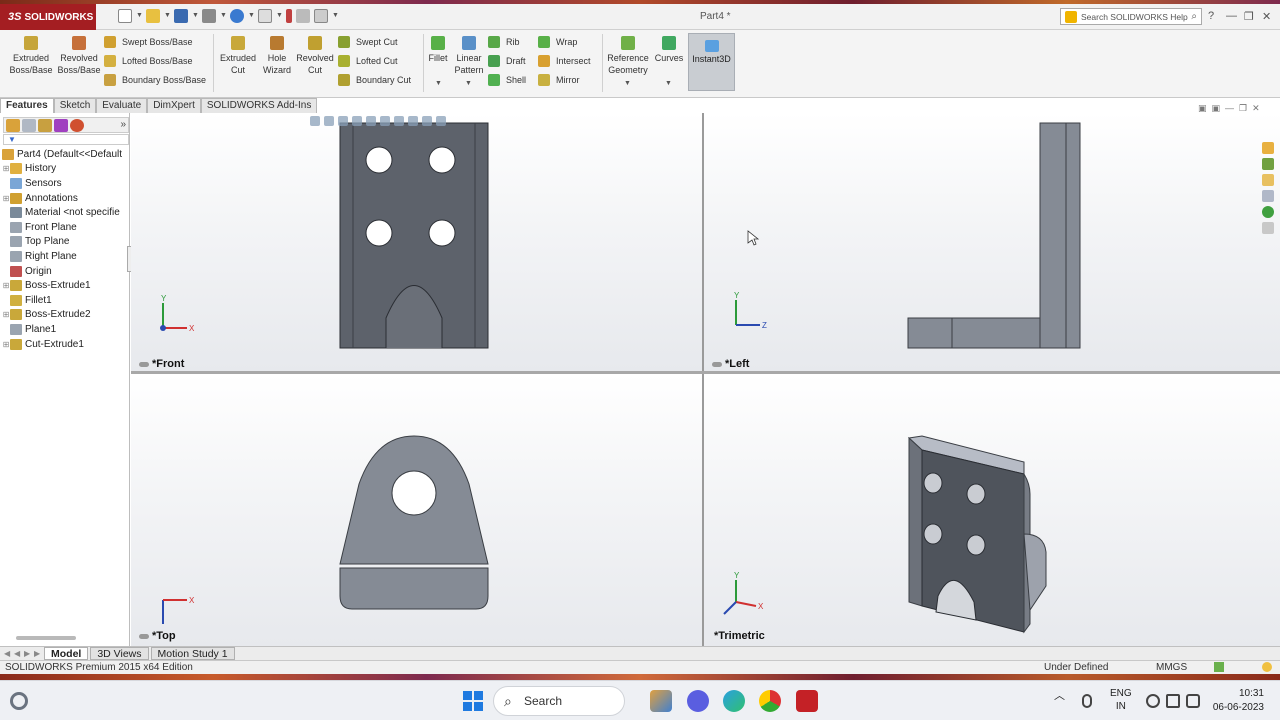 Image resolution: width=1280 pixels, height=720 pixels. I want to click on lofted-cut-button: Lofted Cut, so click(368, 61).